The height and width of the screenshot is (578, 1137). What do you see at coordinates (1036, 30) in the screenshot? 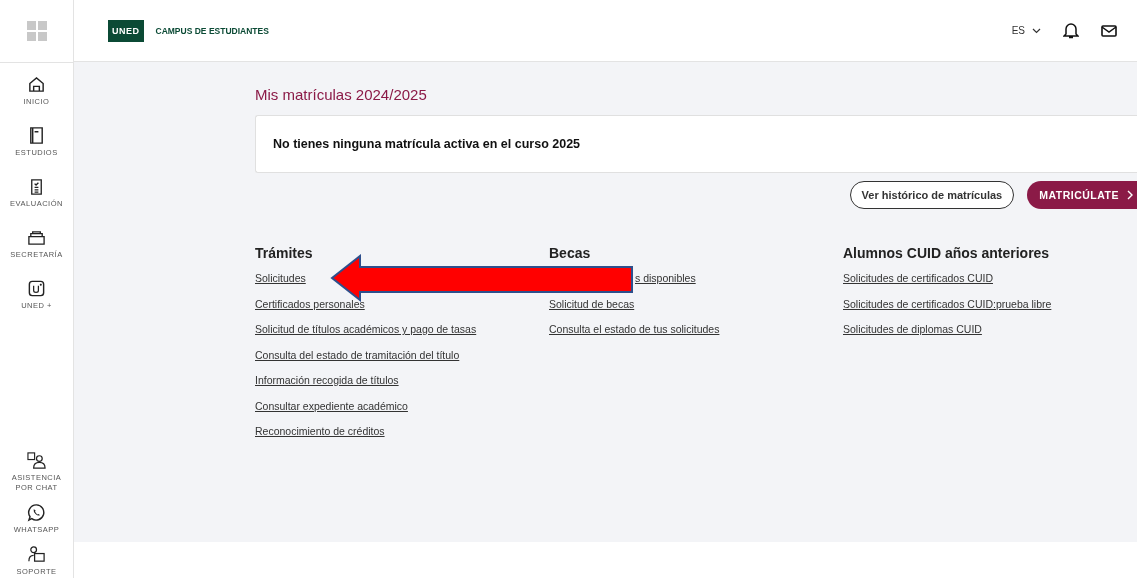
I see `chevron-down-icon` at bounding box center [1036, 30].